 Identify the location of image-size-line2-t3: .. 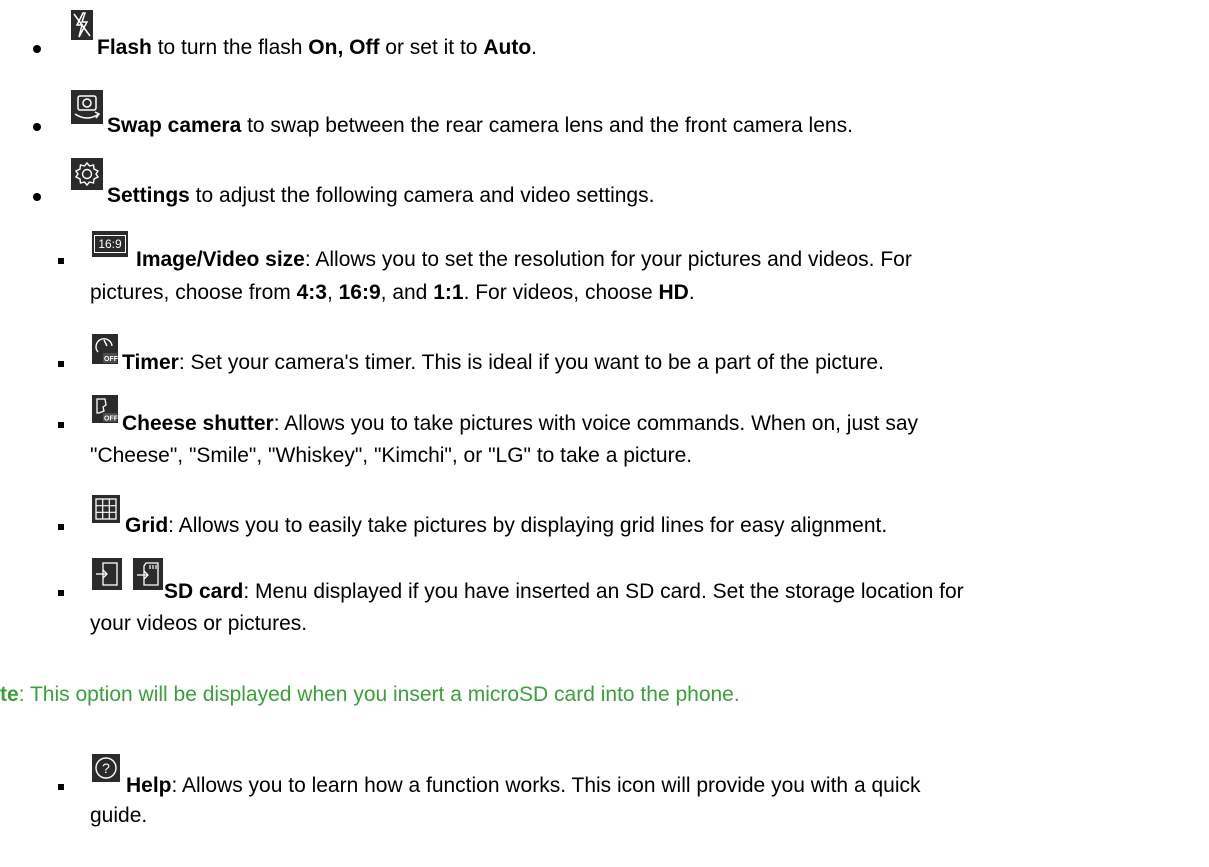
(691, 292).